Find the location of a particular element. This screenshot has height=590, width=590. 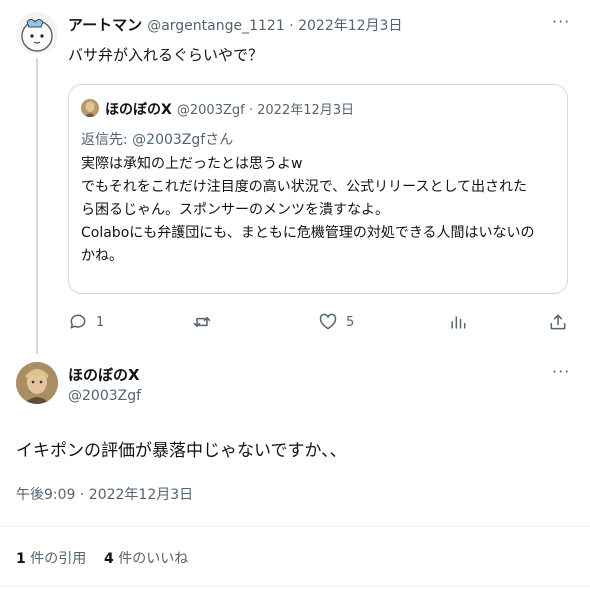

share-button is located at coordinates (558, 322).